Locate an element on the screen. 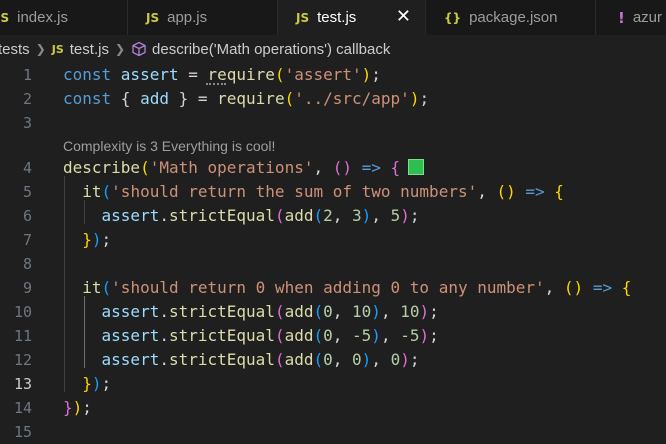 Image resolution: width=666 pixels, height=444 pixels. method-cube-icon is located at coordinates (139, 49).